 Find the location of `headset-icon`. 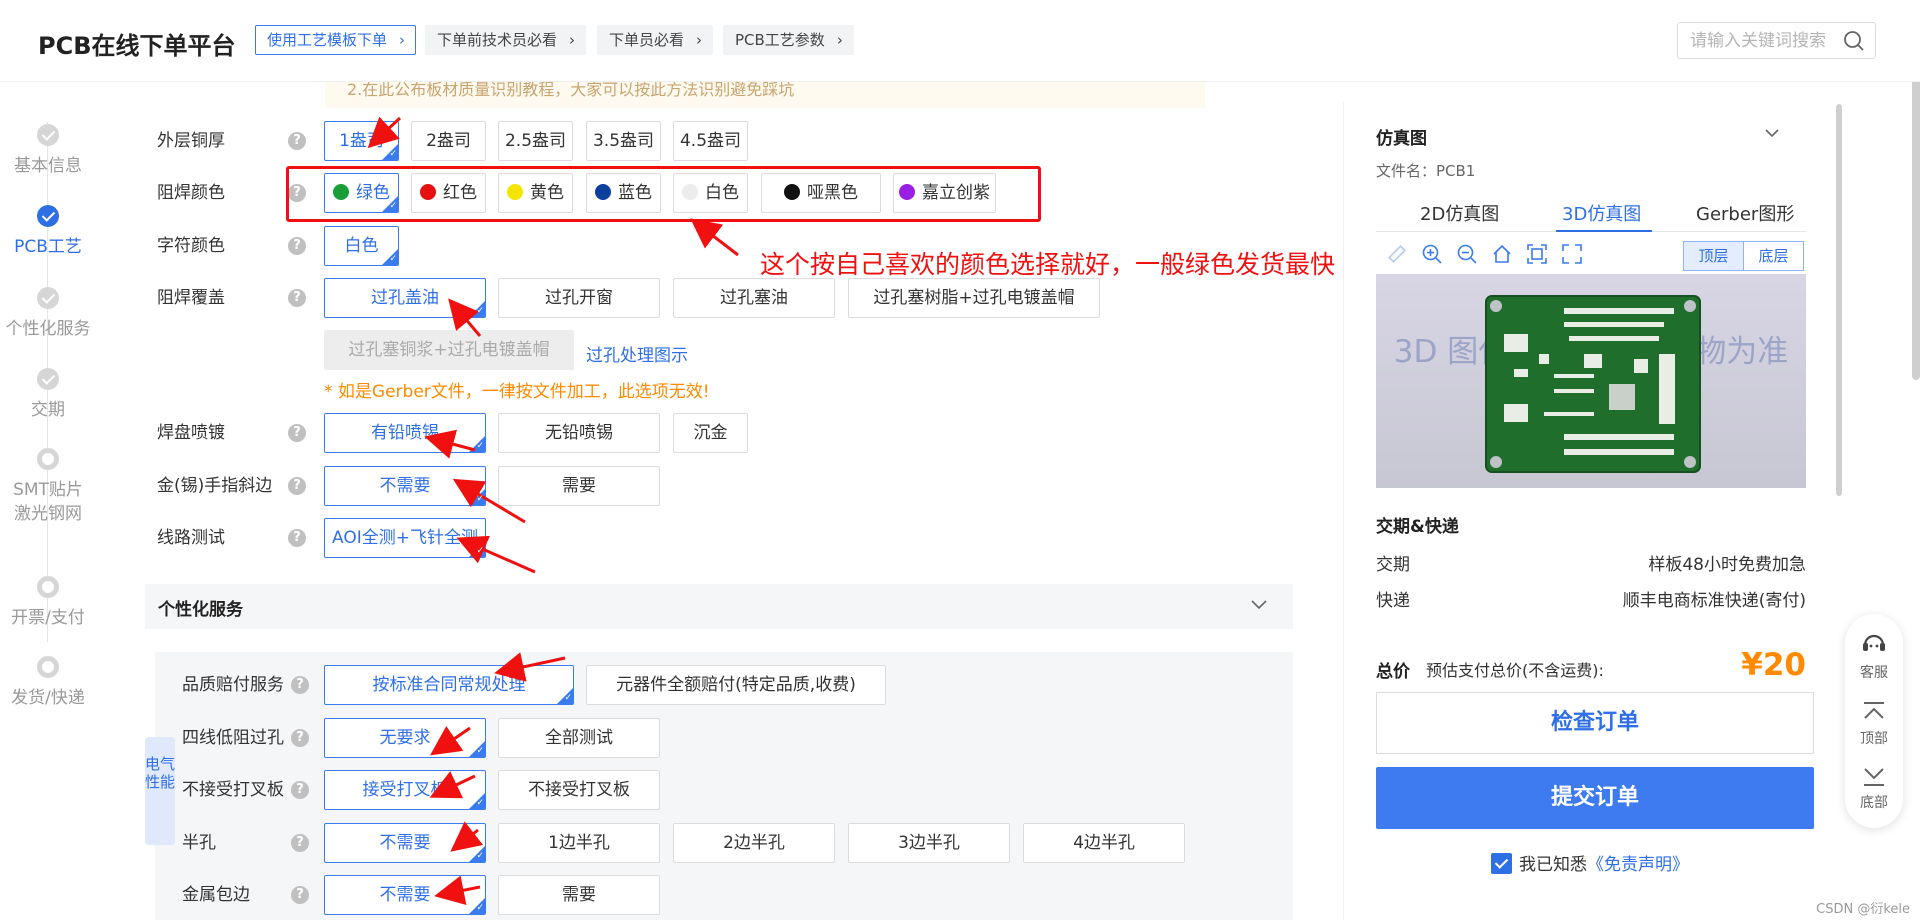

headset-icon is located at coordinates (1874, 642).